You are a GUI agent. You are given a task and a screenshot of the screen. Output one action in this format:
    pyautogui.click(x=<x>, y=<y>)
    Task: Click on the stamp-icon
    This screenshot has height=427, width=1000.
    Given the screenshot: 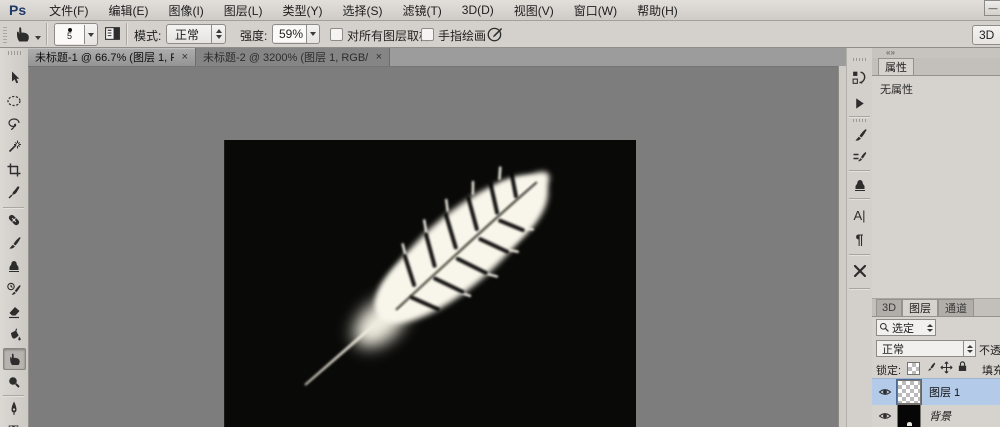 What is the action you would take?
    pyautogui.click(x=859, y=185)
    